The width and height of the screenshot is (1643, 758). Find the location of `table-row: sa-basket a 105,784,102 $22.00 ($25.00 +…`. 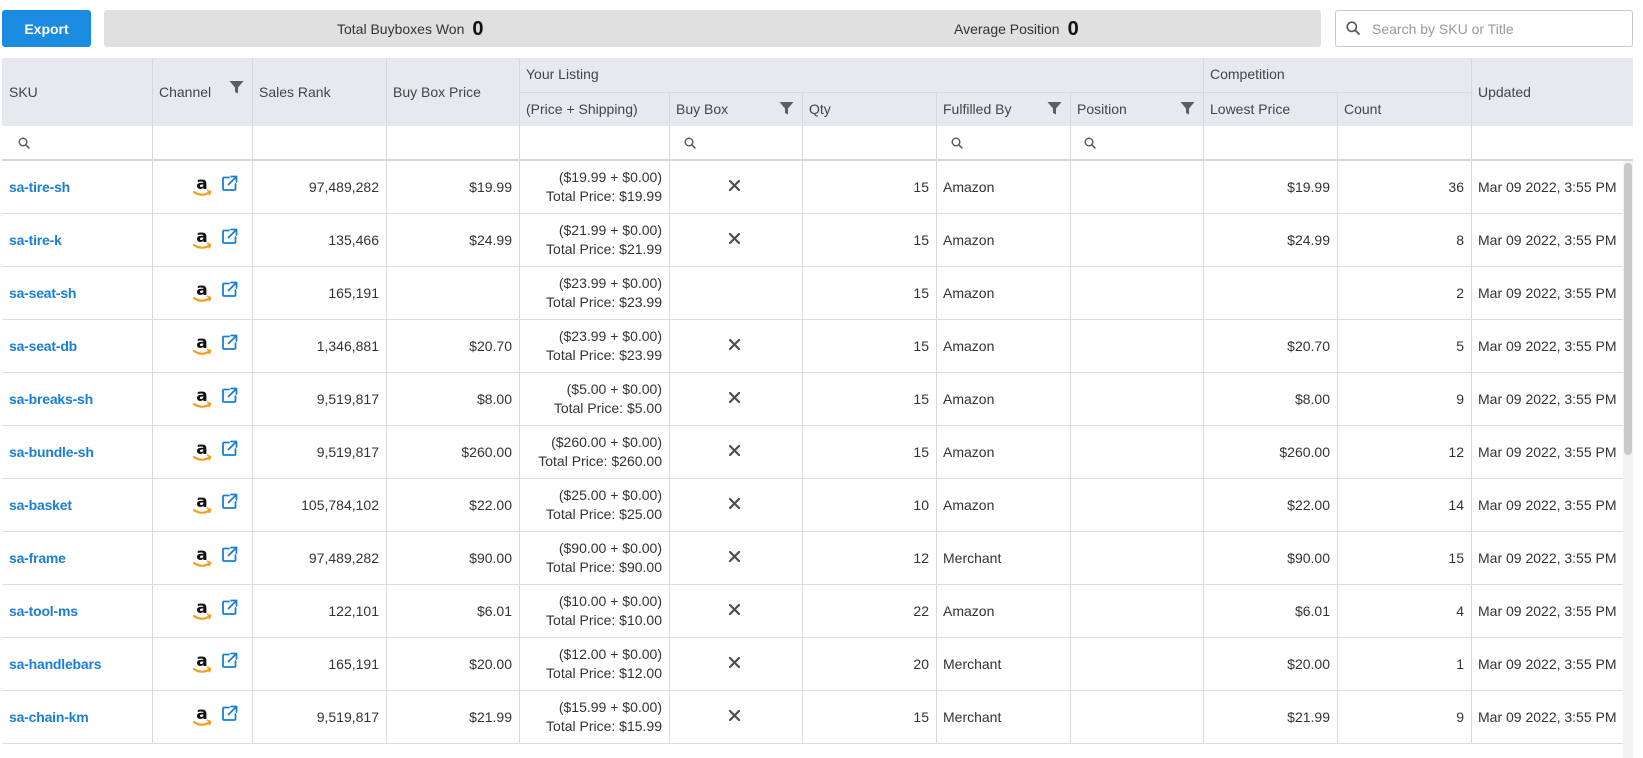

table-row: sa-basket a 105,784,102 $22.00 ($25.00 +… is located at coordinates (817, 505).